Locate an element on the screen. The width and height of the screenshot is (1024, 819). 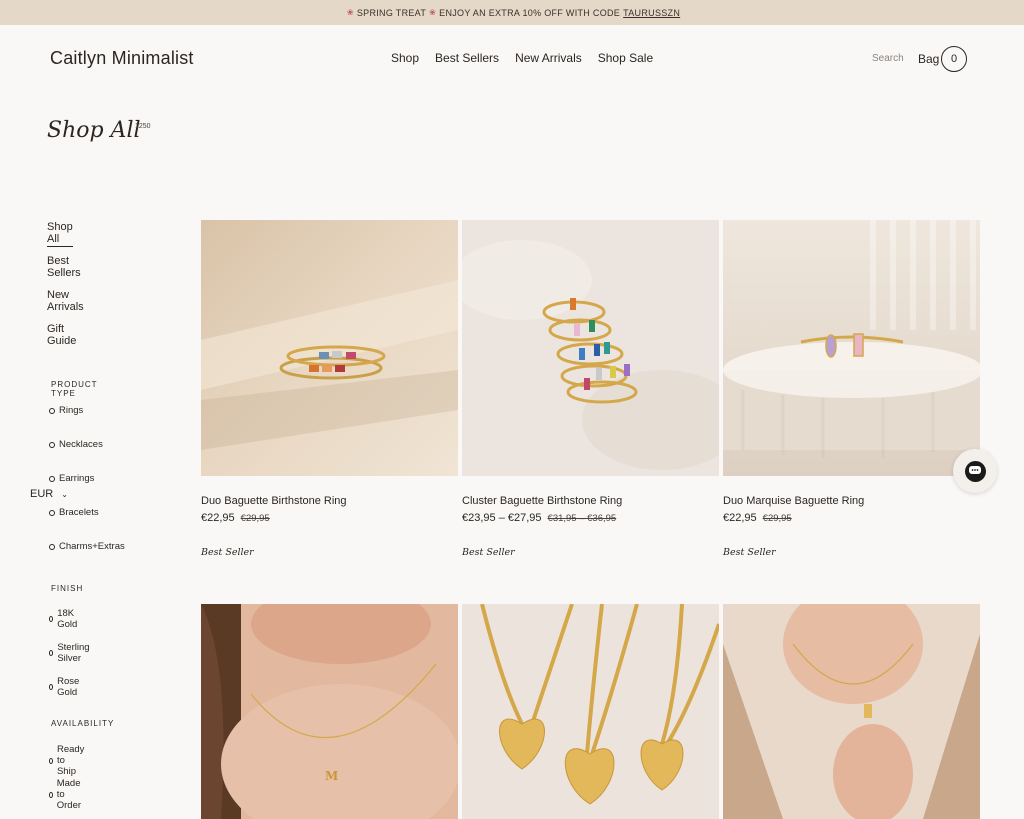
filter-option-made-to-order: Made to Order is located at coordinates (66, 794).